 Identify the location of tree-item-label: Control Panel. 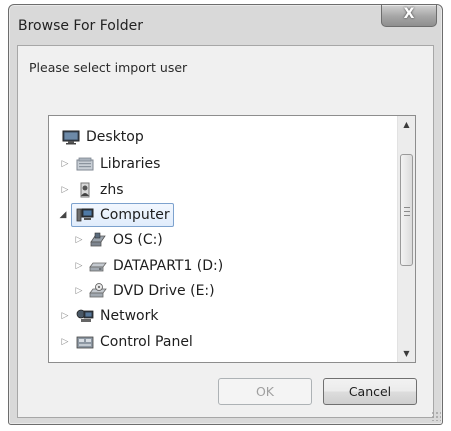
(146, 342).